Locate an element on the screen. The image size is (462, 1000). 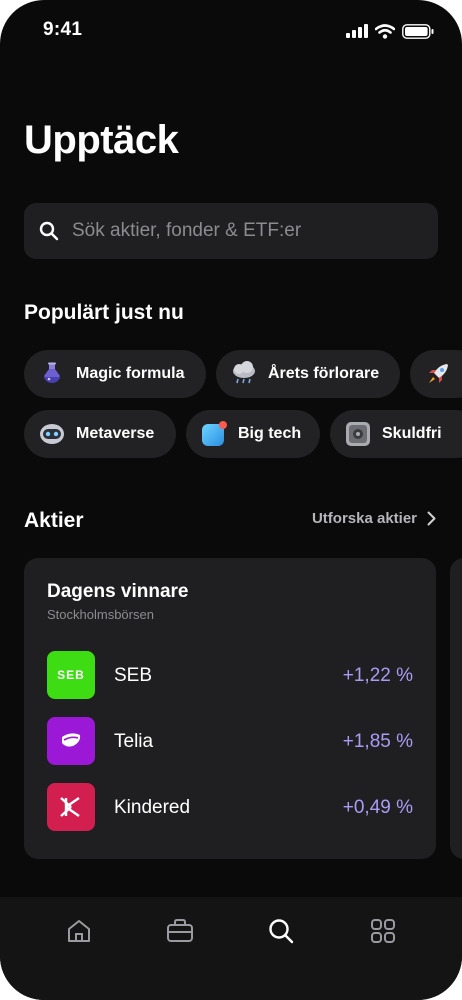
battery-icon is located at coordinates (418, 31).